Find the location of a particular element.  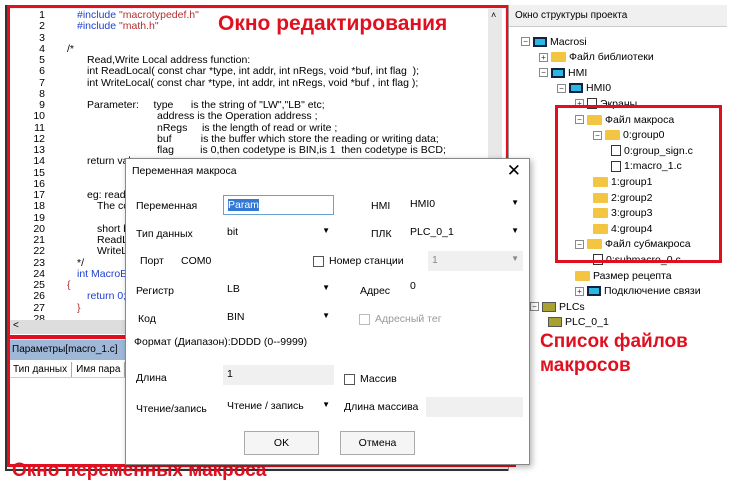

line-number: 13 is located at coordinates (39, 150).